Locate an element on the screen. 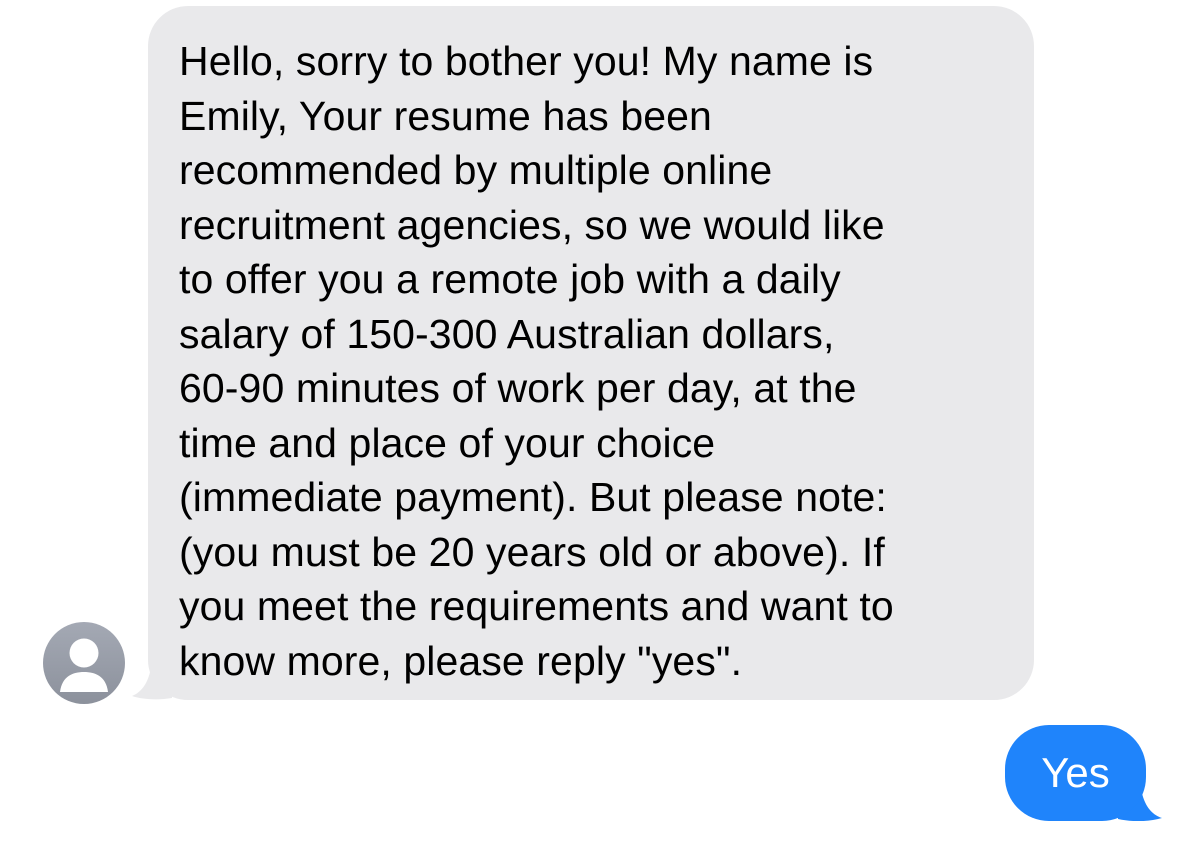 The height and width of the screenshot is (844, 1200). message-line: recruitment agencies, so we would like is located at coordinates (532, 224).